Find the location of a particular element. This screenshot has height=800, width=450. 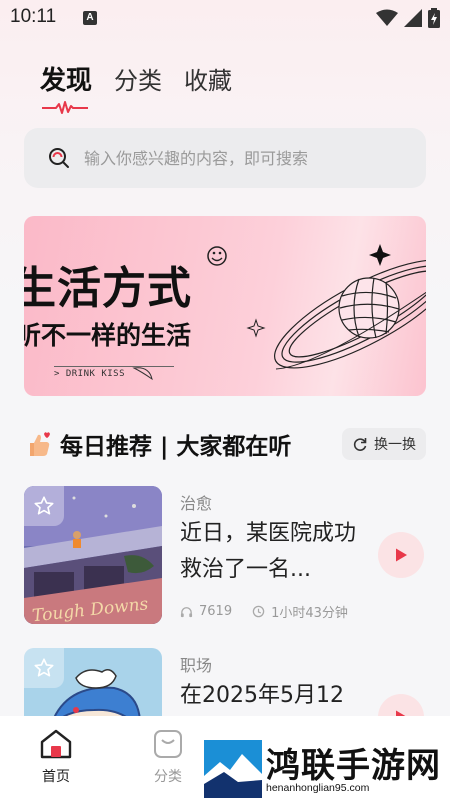

watermark-text: 鸿联手游网 is located at coordinates (353, 766).